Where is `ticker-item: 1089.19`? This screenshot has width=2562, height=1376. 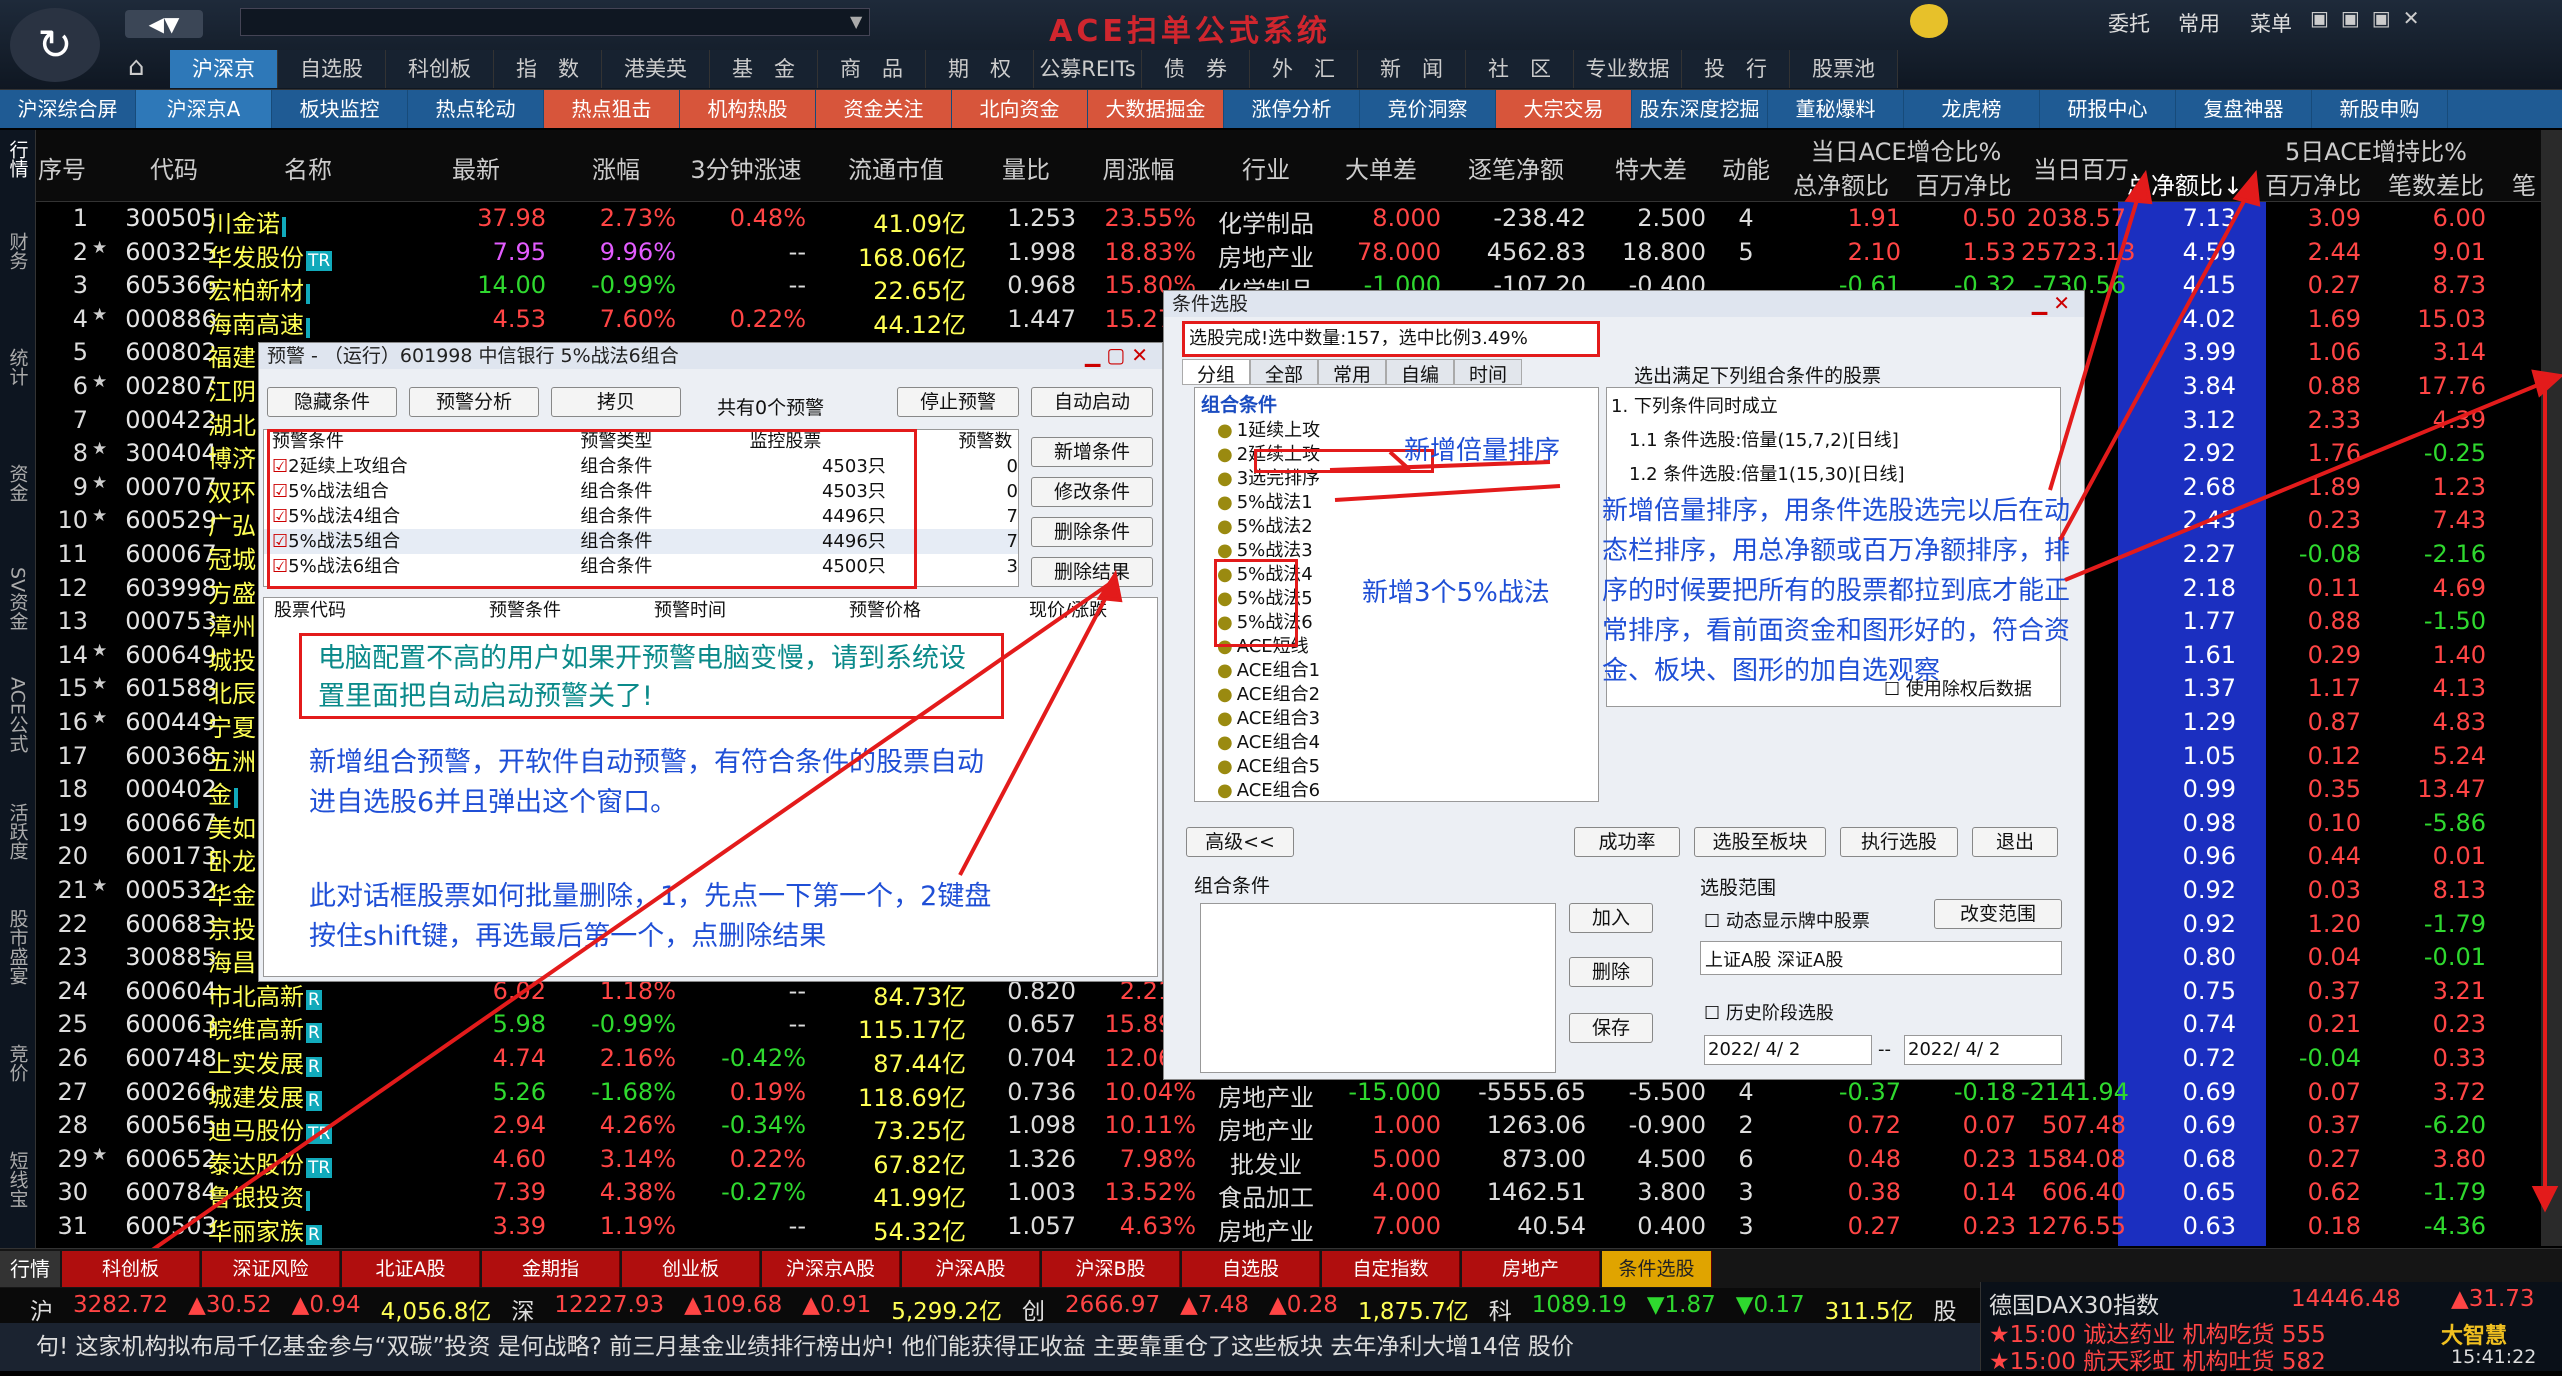
ticker-item: 1089.19 is located at coordinates (1579, 1305).